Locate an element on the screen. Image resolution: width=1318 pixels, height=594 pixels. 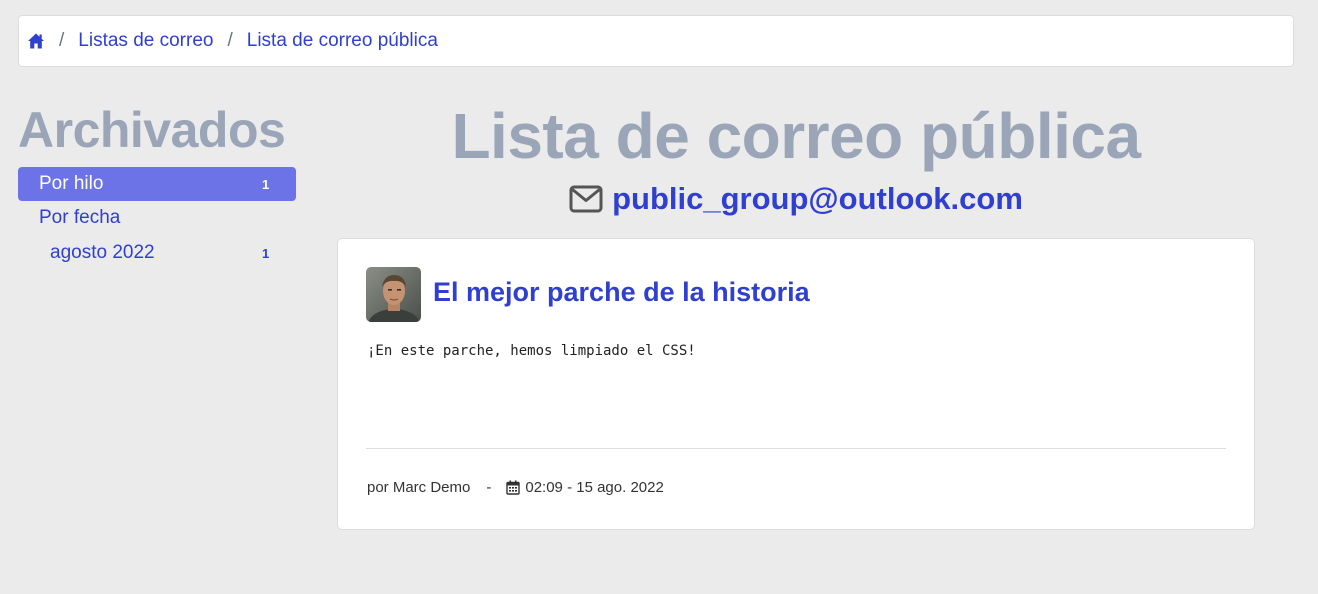
email-link: public_group@outlook.com is located at coordinates (817, 199).